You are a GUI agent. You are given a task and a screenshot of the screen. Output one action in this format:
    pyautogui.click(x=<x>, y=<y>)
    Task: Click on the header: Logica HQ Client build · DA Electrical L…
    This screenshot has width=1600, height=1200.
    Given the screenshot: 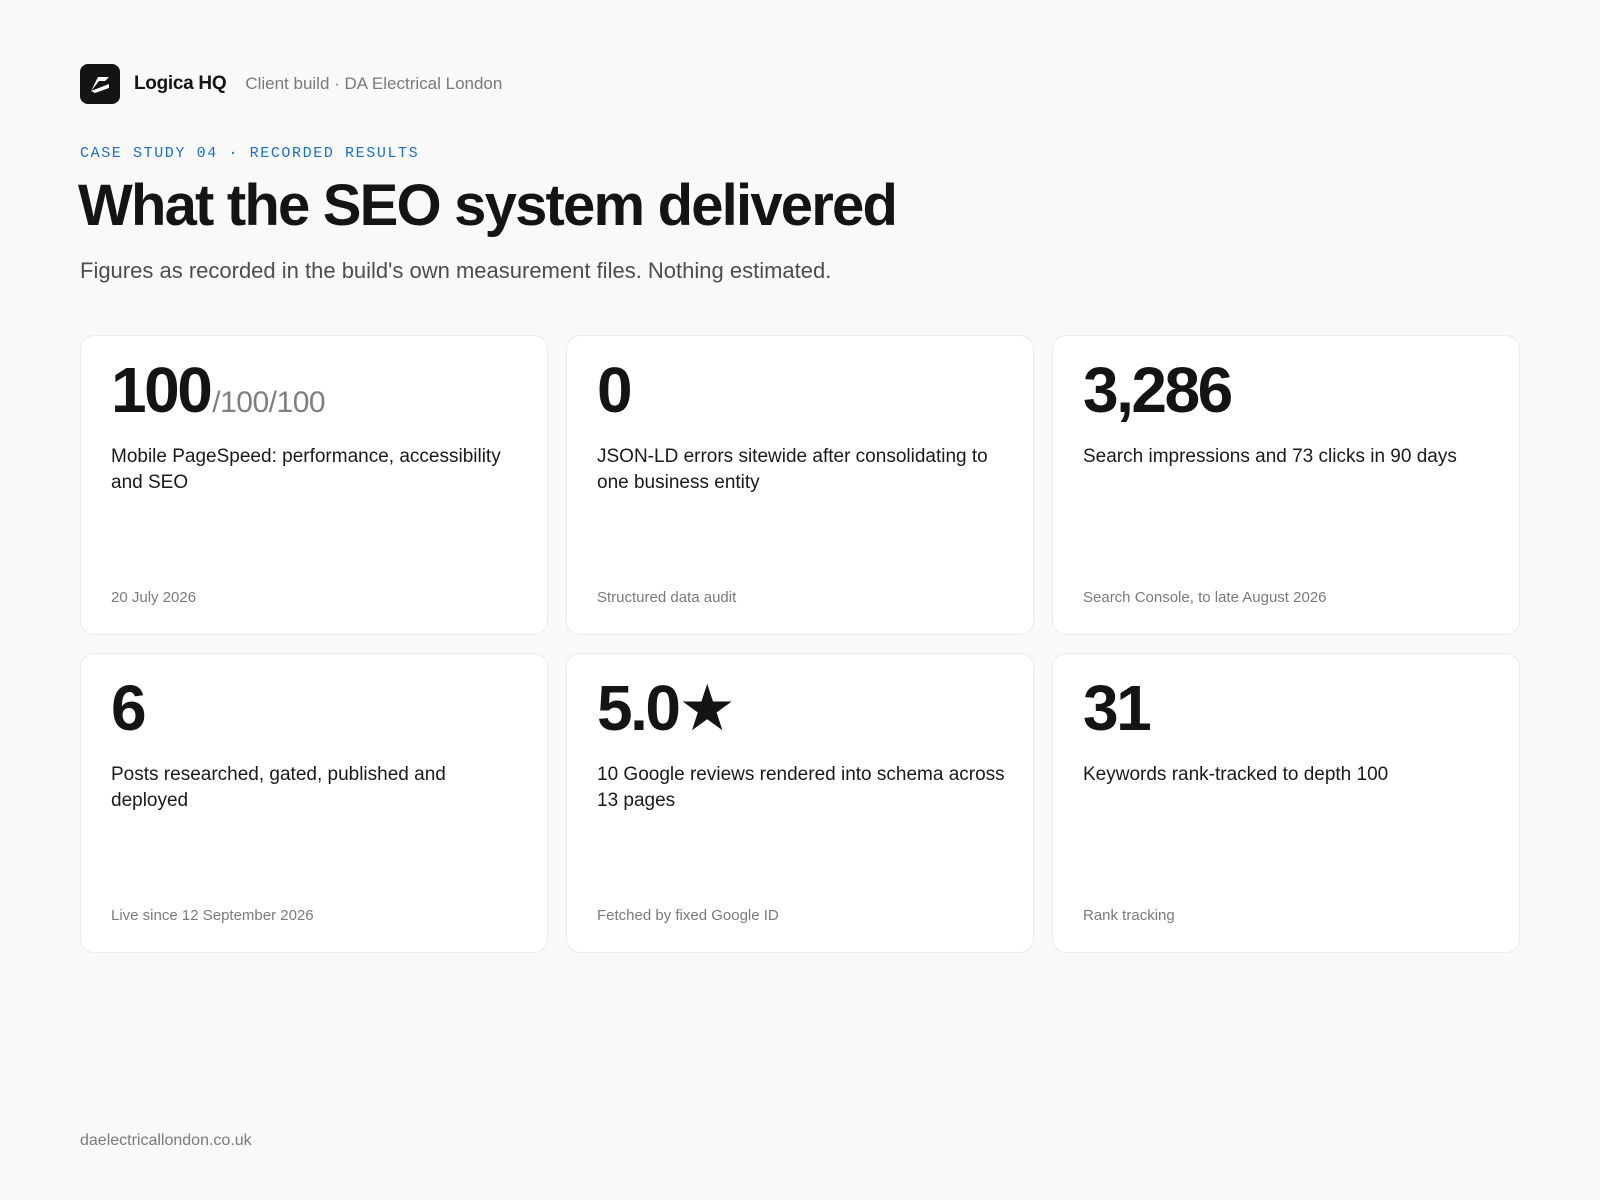 What is the action you would take?
    pyautogui.click(x=291, y=84)
    